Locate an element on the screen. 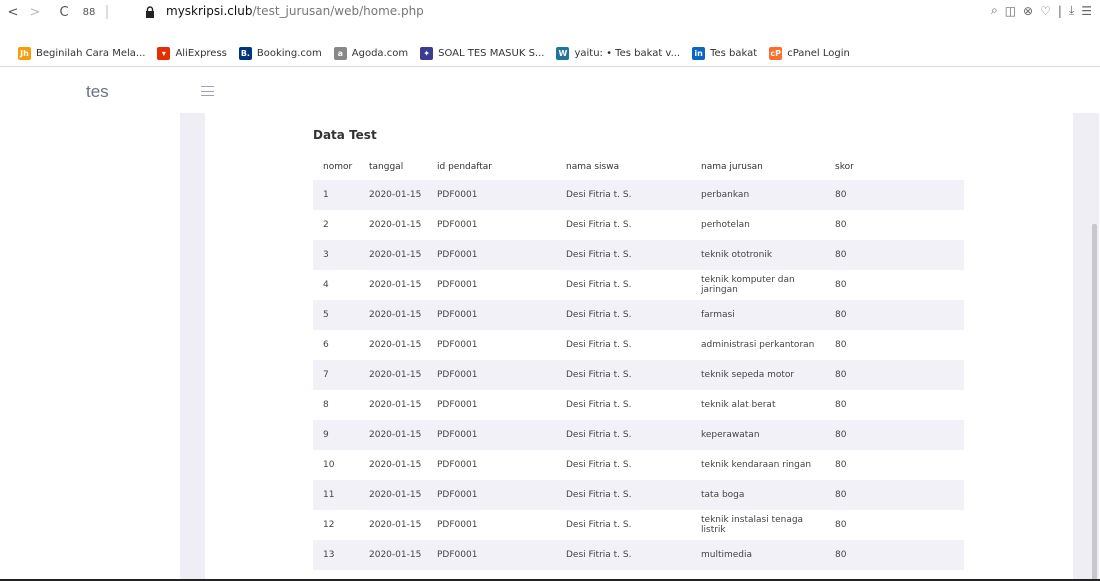 The width and height of the screenshot is (1100, 581). bookmark-item: in Tes bakat is located at coordinates (725, 53).